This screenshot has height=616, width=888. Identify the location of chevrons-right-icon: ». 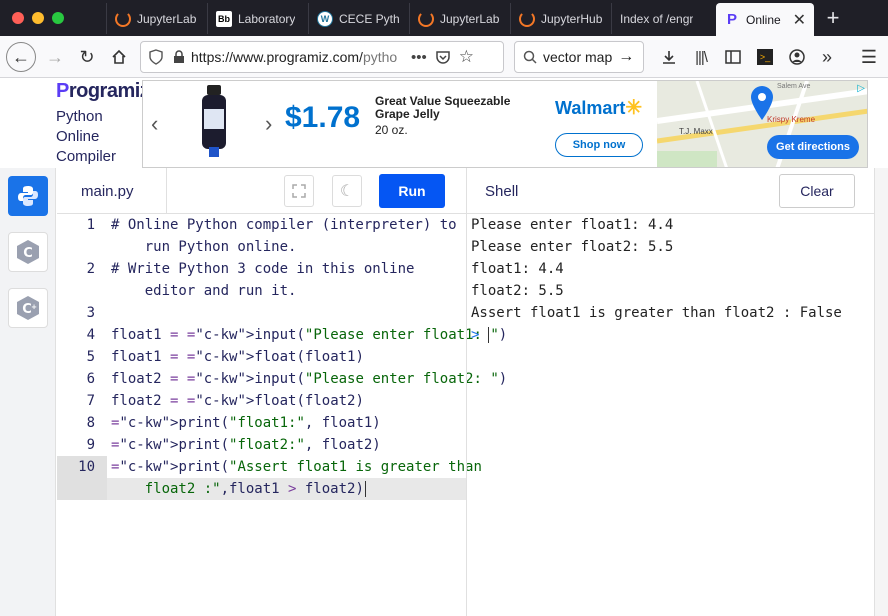
(826, 56).